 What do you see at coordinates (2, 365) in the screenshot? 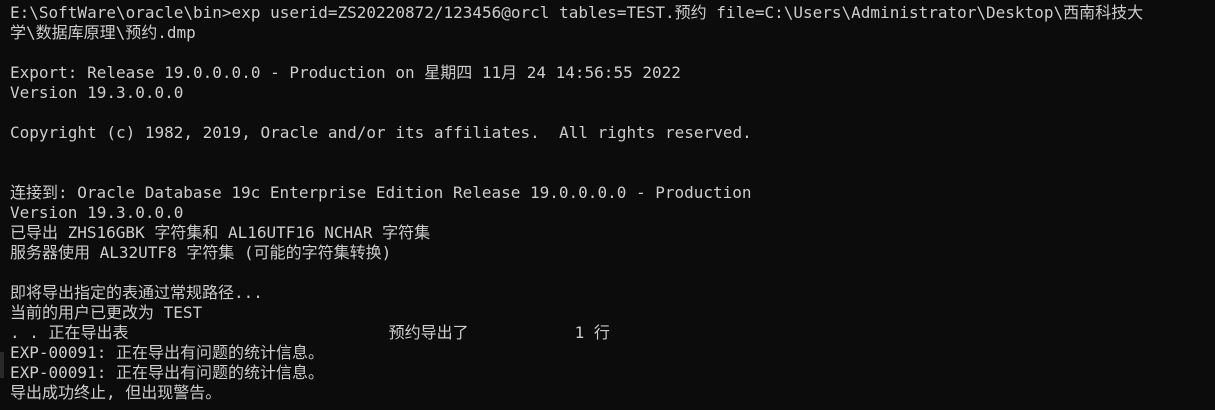
I see `window-edge-marker` at bounding box center [2, 365].